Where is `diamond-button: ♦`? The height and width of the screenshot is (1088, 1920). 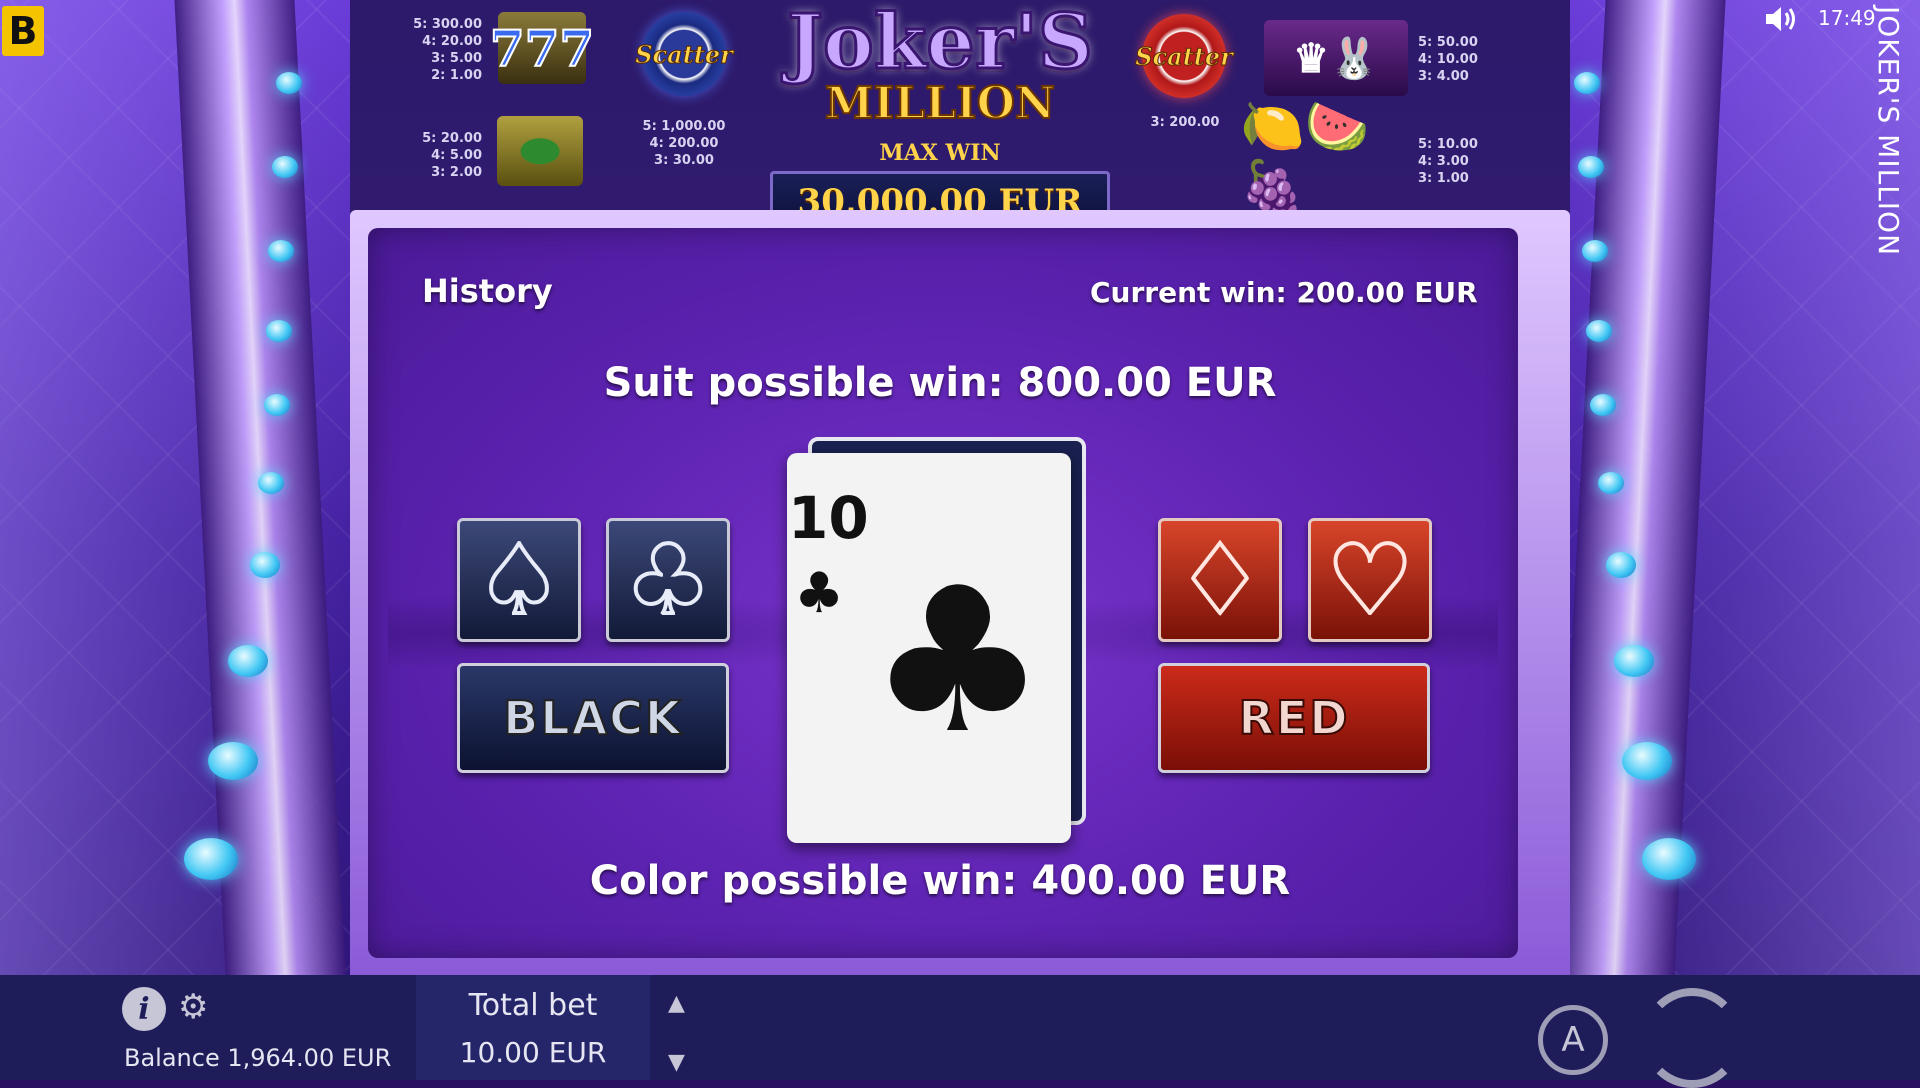
diamond-button: ♦ is located at coordinates (1220, 580).